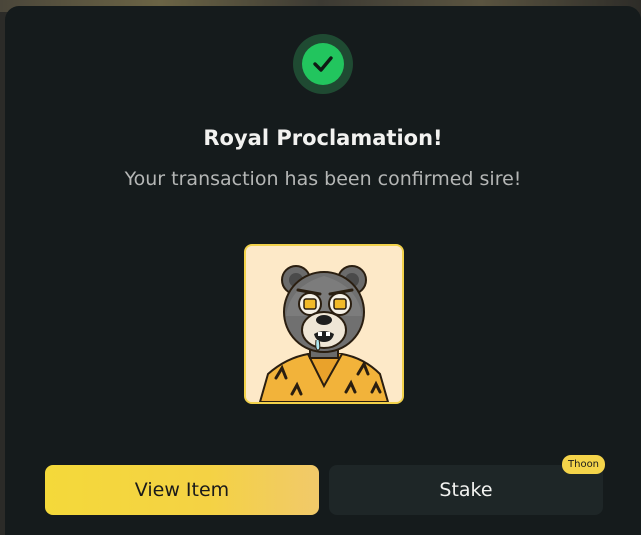 The image size is (641, 535). I want to click on modal-title: Royal Proclamation!, so click(323, 138).